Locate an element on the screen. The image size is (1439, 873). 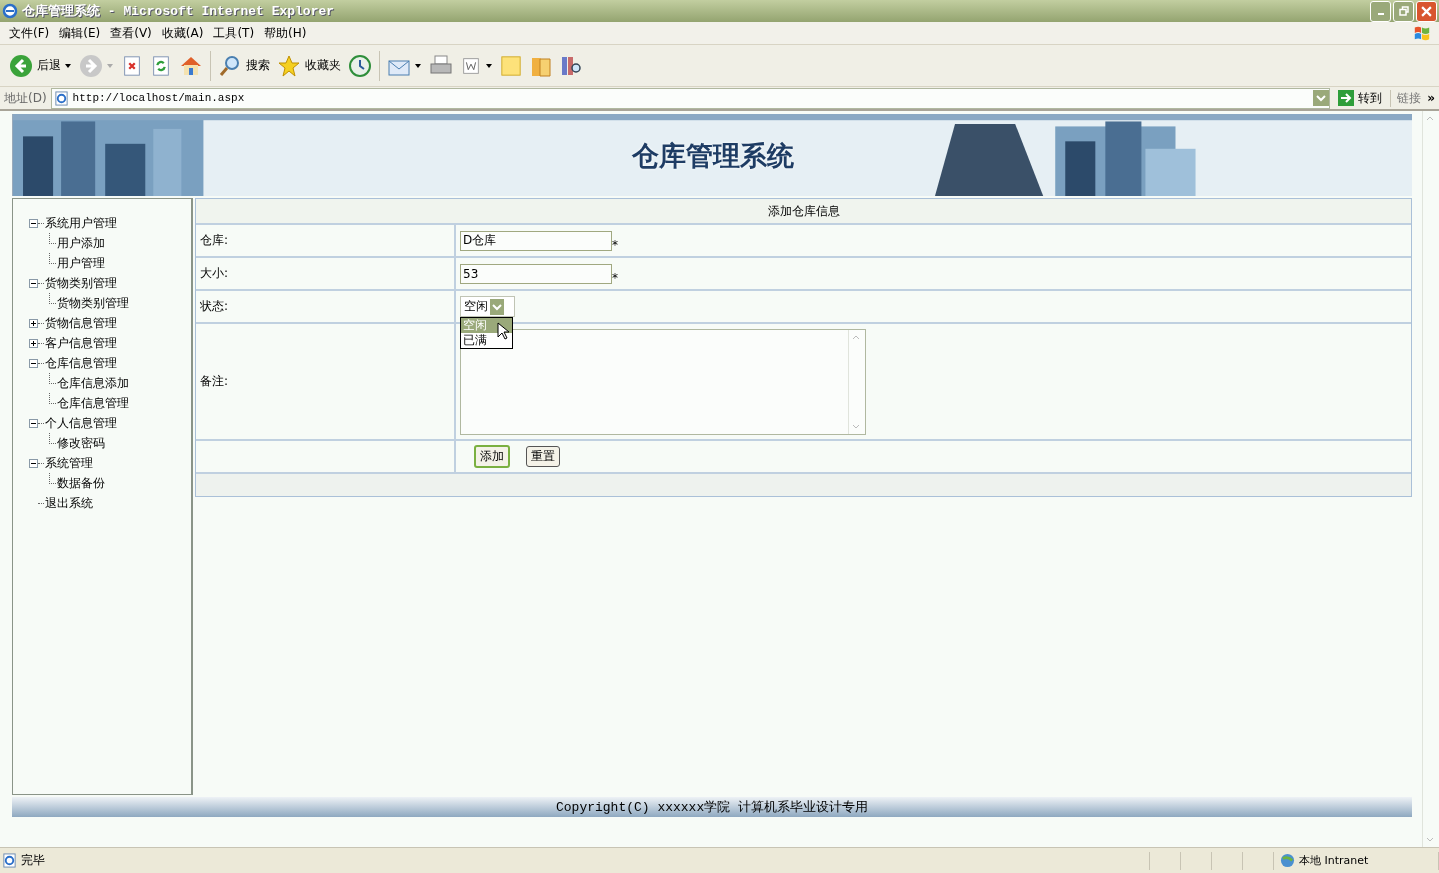
minimize-icon is located at coordinates (1380, 14).